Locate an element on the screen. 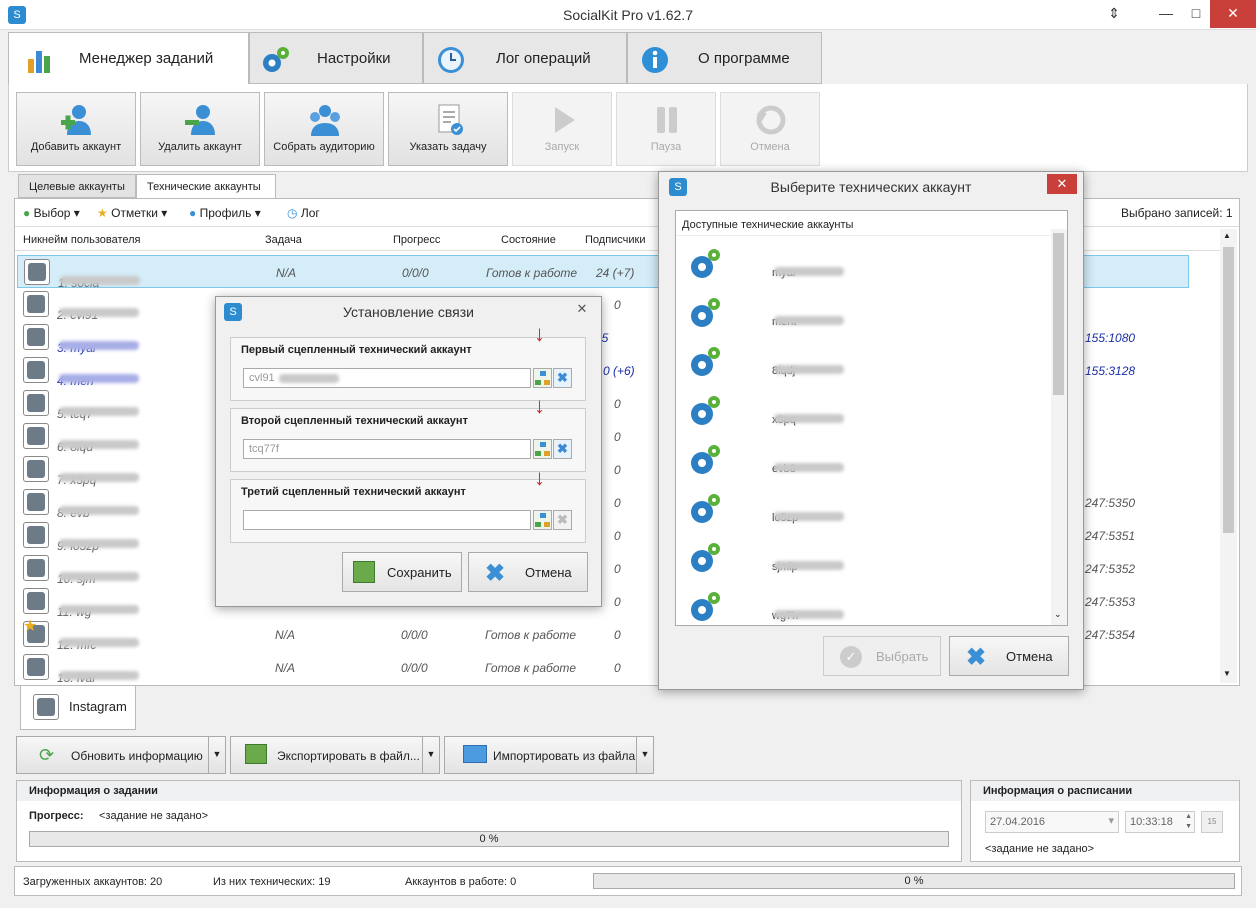 This screenshot has width=1256, height=908. save-button: Сохранить is located at coordinates (402, 572).